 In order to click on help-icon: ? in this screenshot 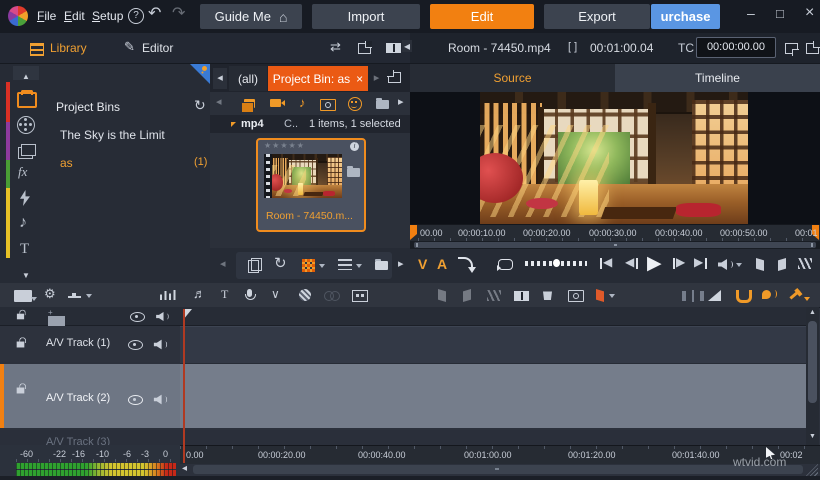, I will do `click(136, 16)`.